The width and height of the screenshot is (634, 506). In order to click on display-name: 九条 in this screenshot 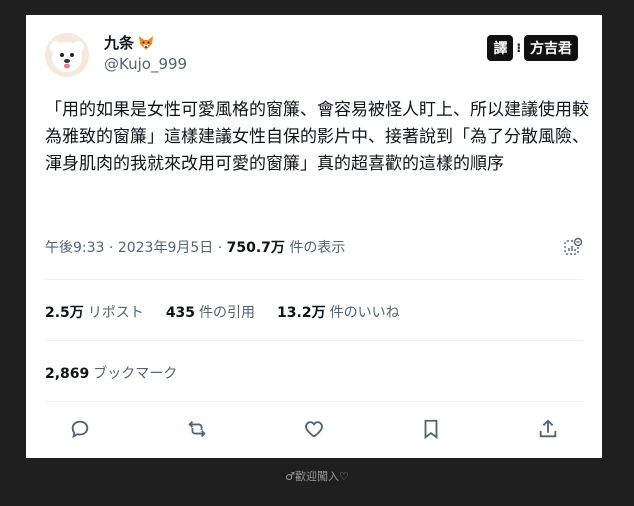, I will do `click(129, 42)`.